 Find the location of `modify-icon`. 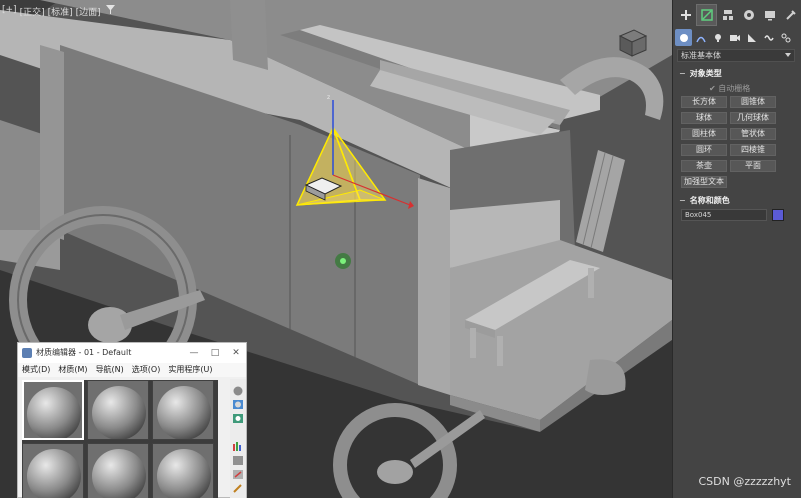

modify-icon is located at coordinates (706, 15).